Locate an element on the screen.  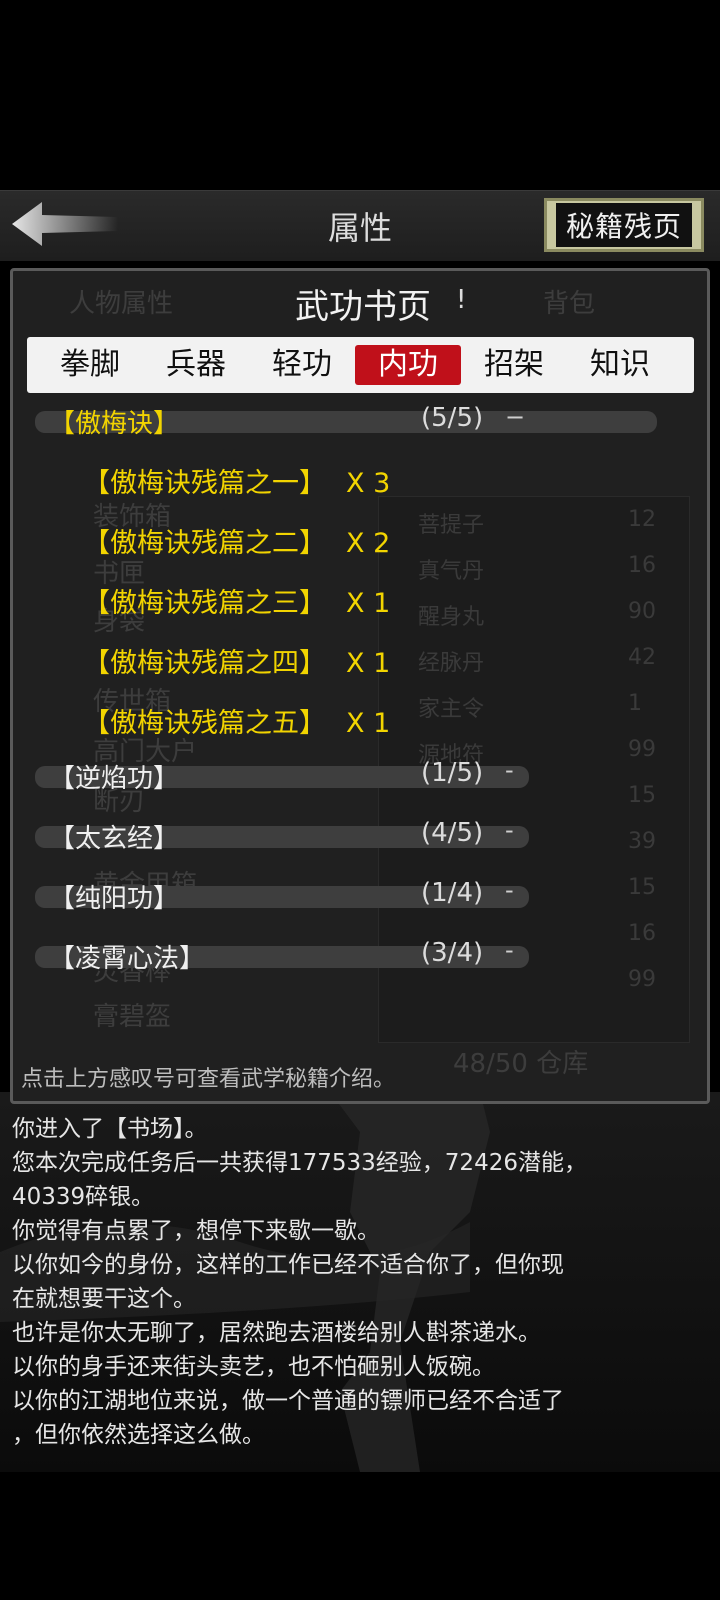
secret-pages-label: 秘籍残页 is located at coordinates (623, 225).